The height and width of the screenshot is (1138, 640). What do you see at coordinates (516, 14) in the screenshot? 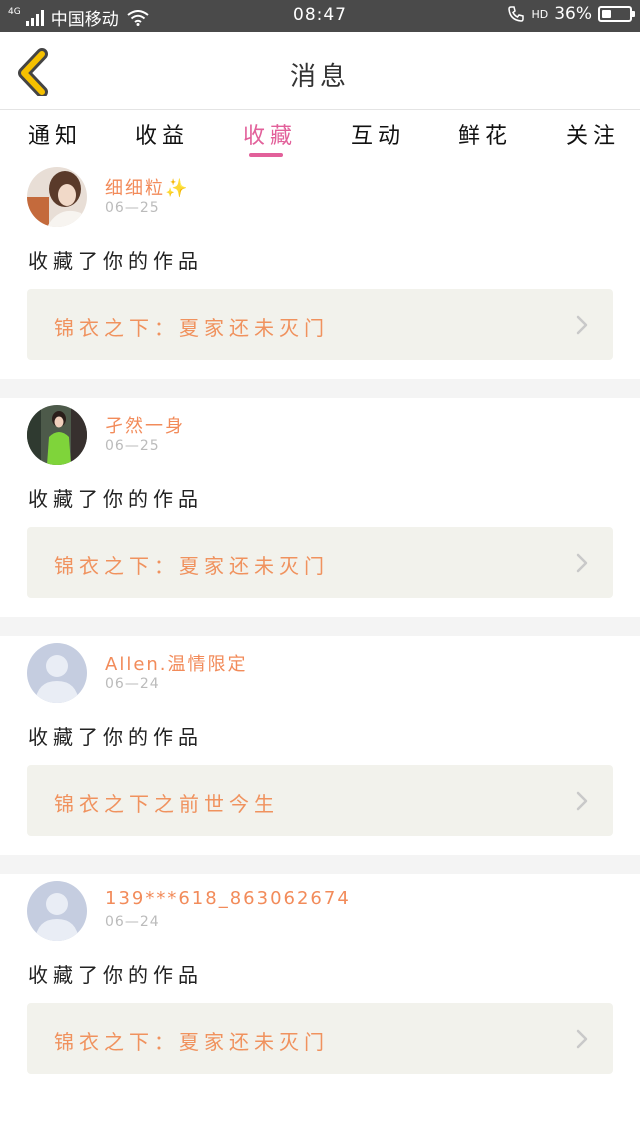
I see `call-icon` at bounding box center [516, 14].